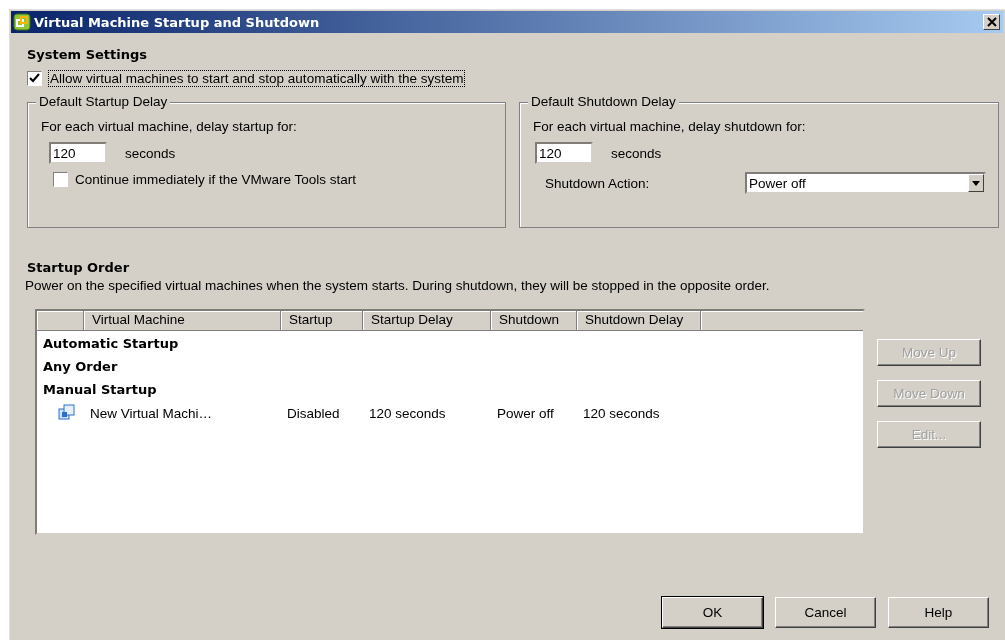 The width and height of the screenshot is (1005, 640). What do you see at coordinates (79, 267) in the screenshot?
I see `section-heading: Startup Order` at bounding box center [79, 267].